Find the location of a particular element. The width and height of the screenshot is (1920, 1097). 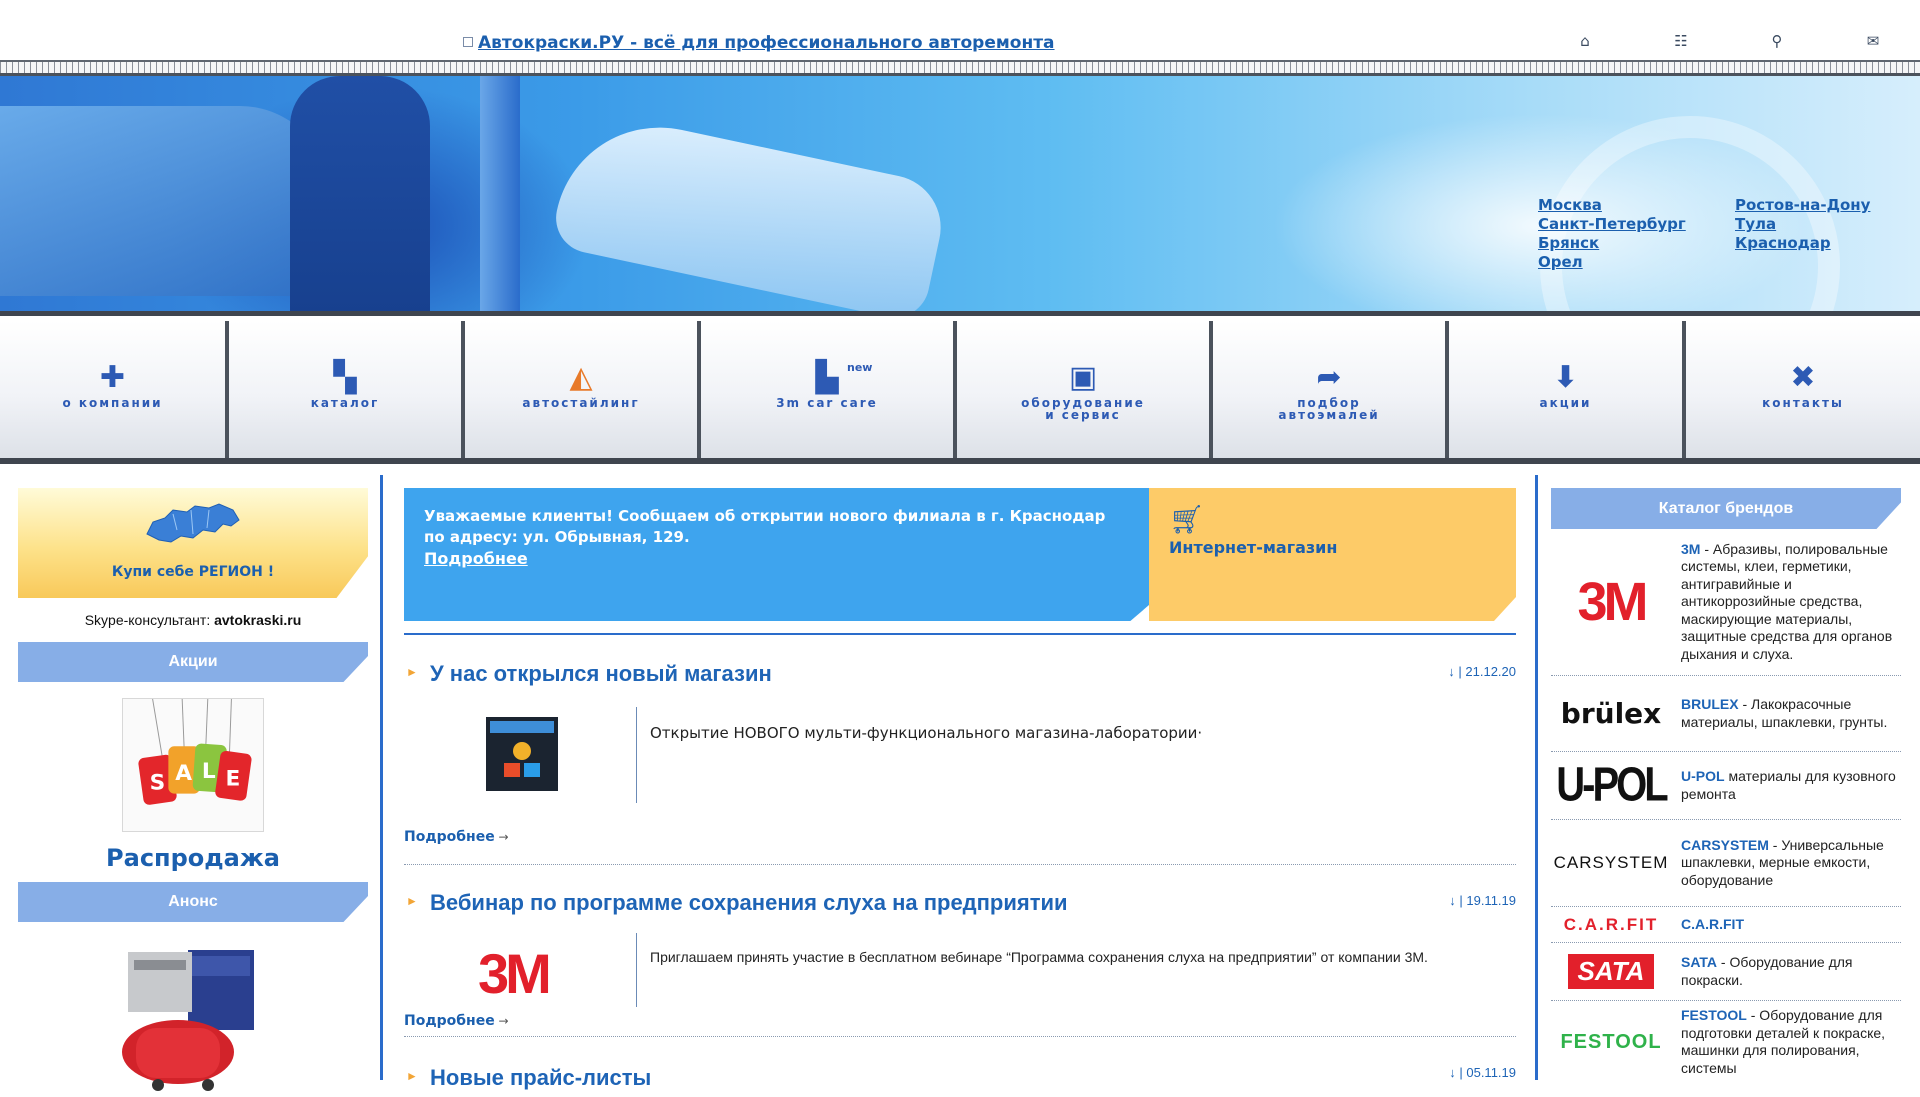

skype-consultant: Skype-консультант: avtokraski.ru is located at coordinates (193, 620).